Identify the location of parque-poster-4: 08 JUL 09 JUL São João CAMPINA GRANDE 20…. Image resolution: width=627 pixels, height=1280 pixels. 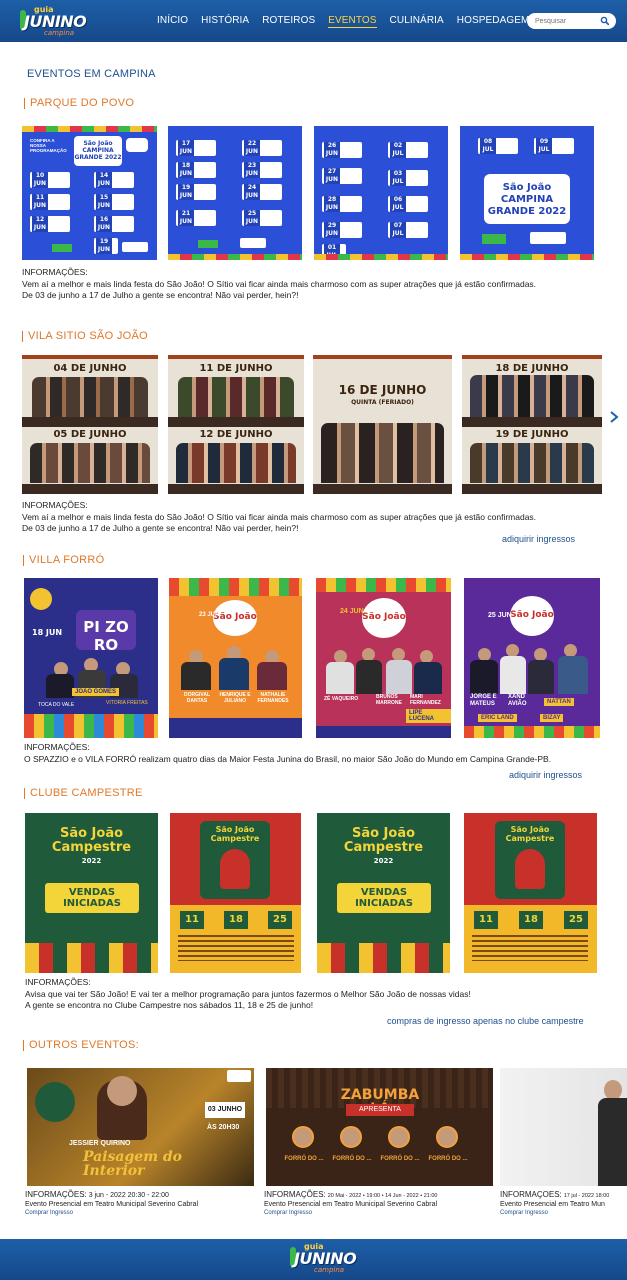
(527, 193).